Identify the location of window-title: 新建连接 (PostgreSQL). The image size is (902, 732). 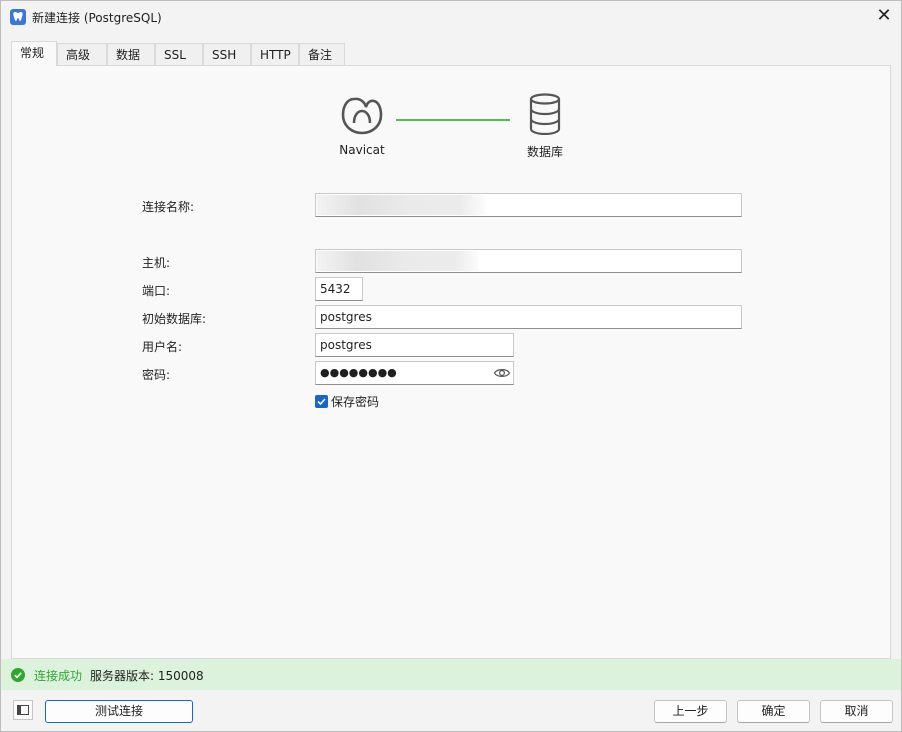
(97, 18).